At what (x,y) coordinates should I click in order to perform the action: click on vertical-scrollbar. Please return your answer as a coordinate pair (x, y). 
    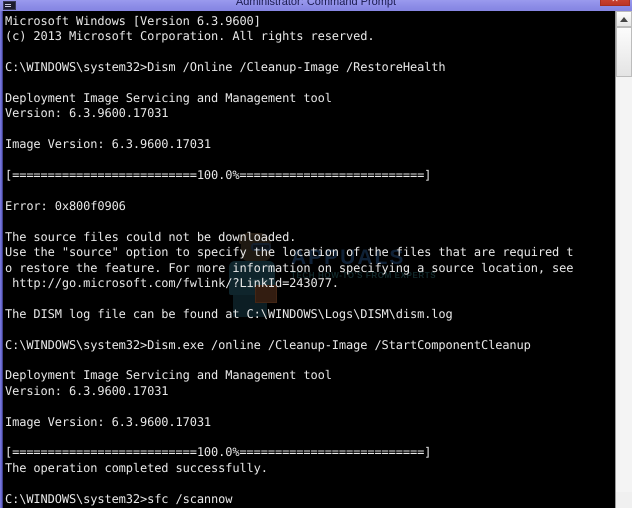
    Looking at the image, I should click on (623, 259).